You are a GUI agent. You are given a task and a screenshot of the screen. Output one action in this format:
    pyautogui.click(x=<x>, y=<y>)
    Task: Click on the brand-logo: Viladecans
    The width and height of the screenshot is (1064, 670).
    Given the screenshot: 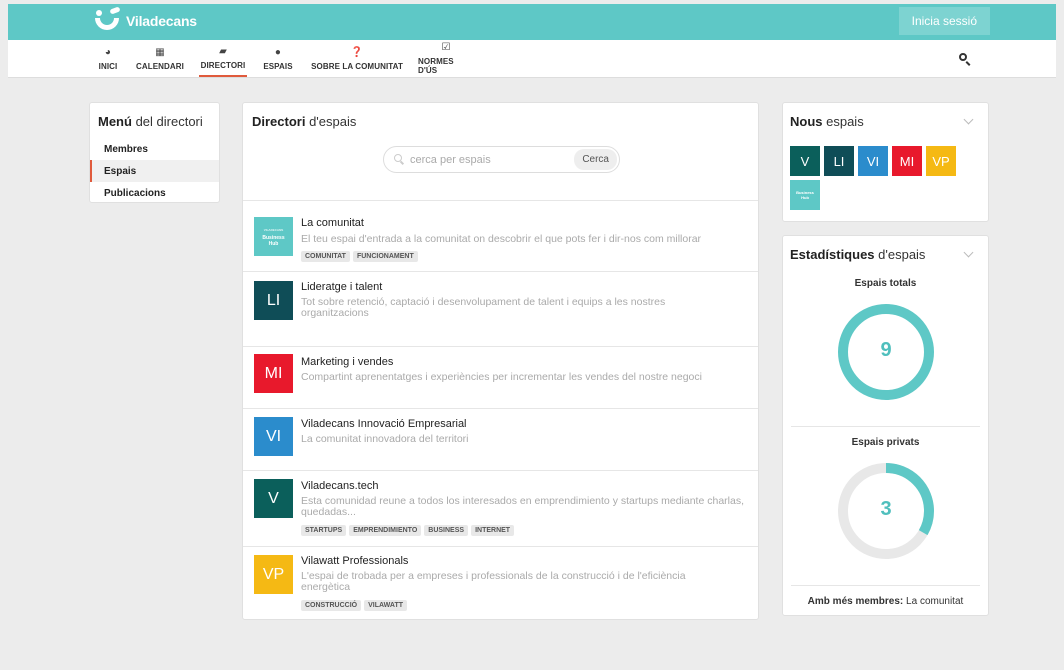 What is the action you would take?
    pyautogui.click(x=145, y=21)
    